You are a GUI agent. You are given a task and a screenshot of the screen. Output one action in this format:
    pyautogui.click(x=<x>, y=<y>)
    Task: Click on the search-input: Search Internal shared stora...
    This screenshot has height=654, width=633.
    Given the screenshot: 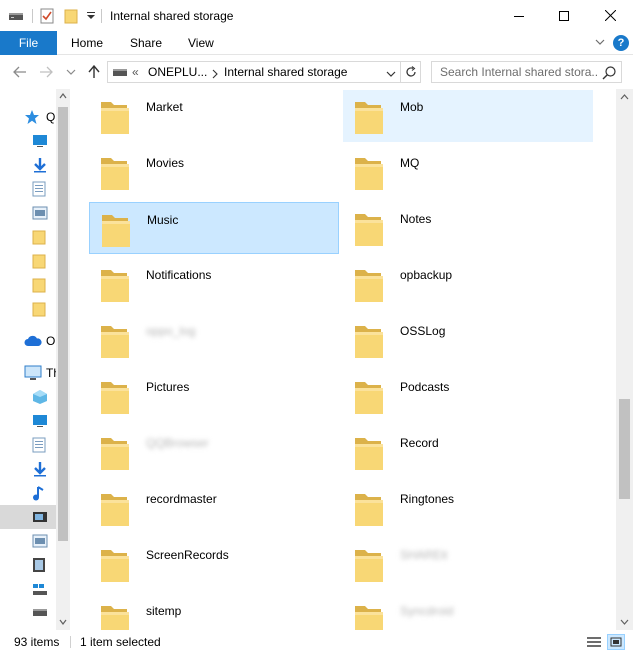 What is the action you would take?
    pyautogui.click(x=519, y=72)
    